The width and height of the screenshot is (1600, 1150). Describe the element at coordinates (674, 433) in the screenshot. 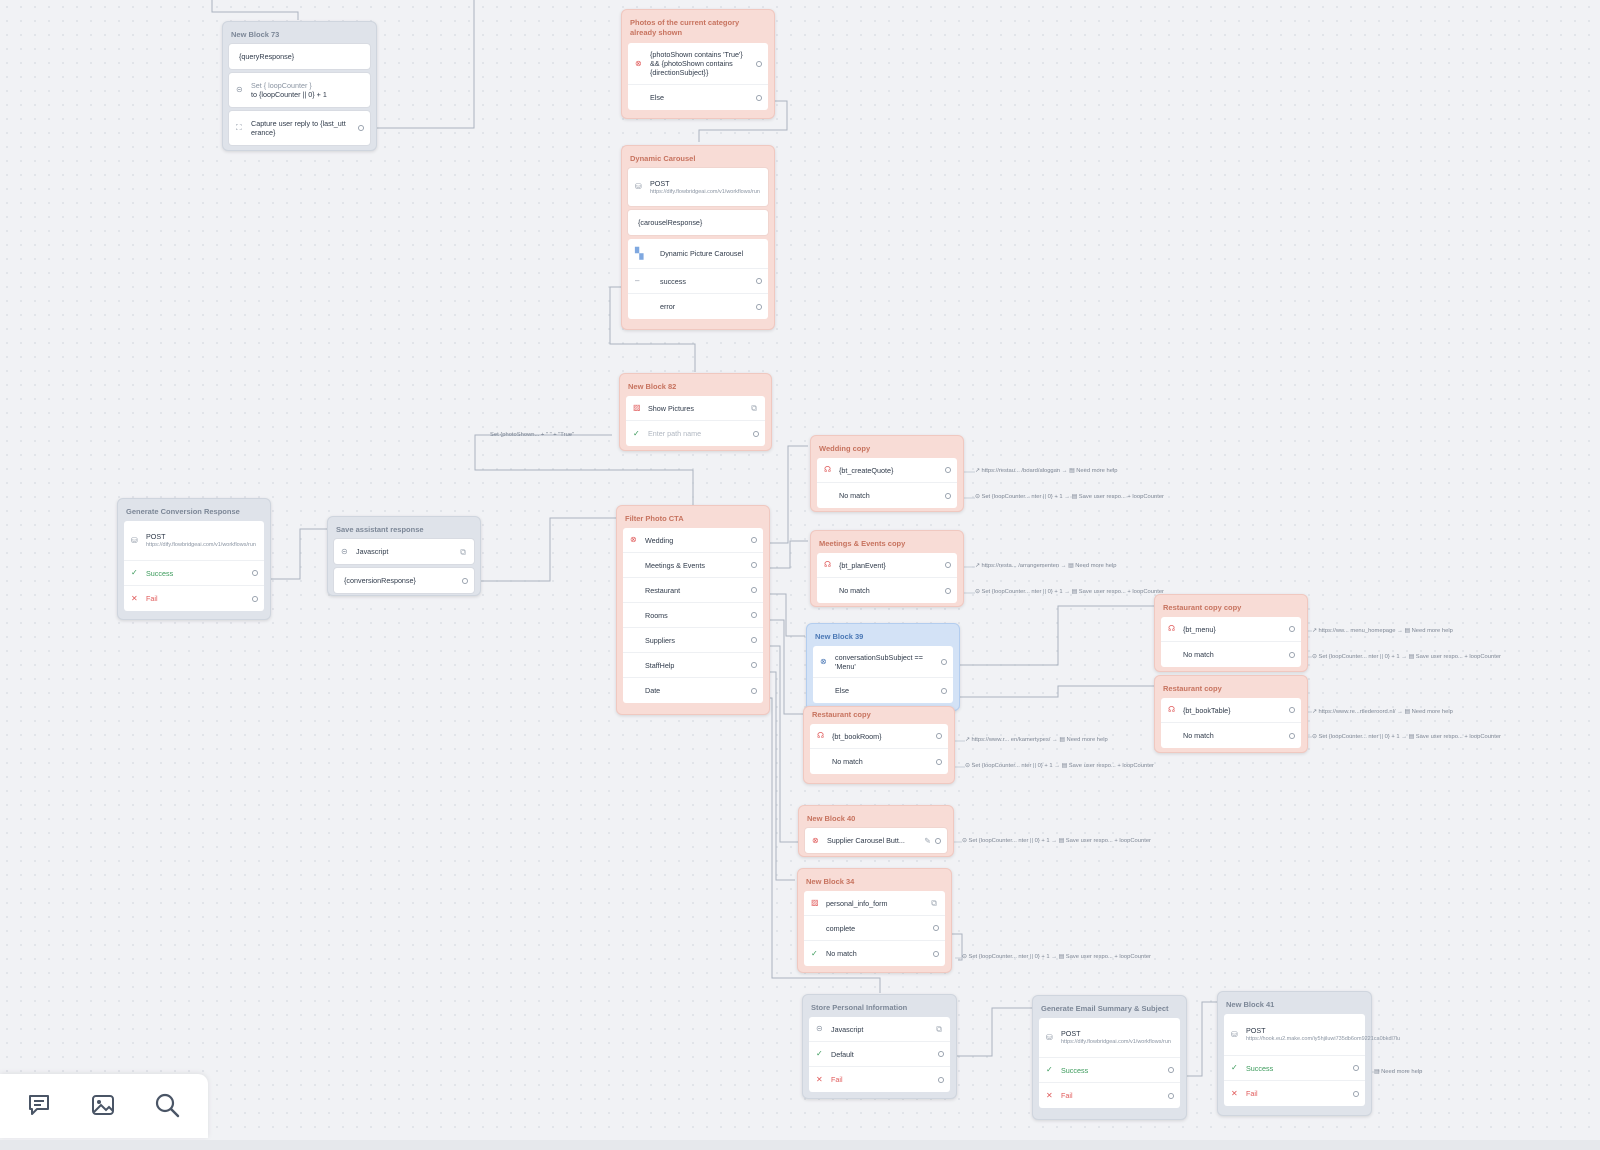

I see `path-input: Enter path name` at that location.